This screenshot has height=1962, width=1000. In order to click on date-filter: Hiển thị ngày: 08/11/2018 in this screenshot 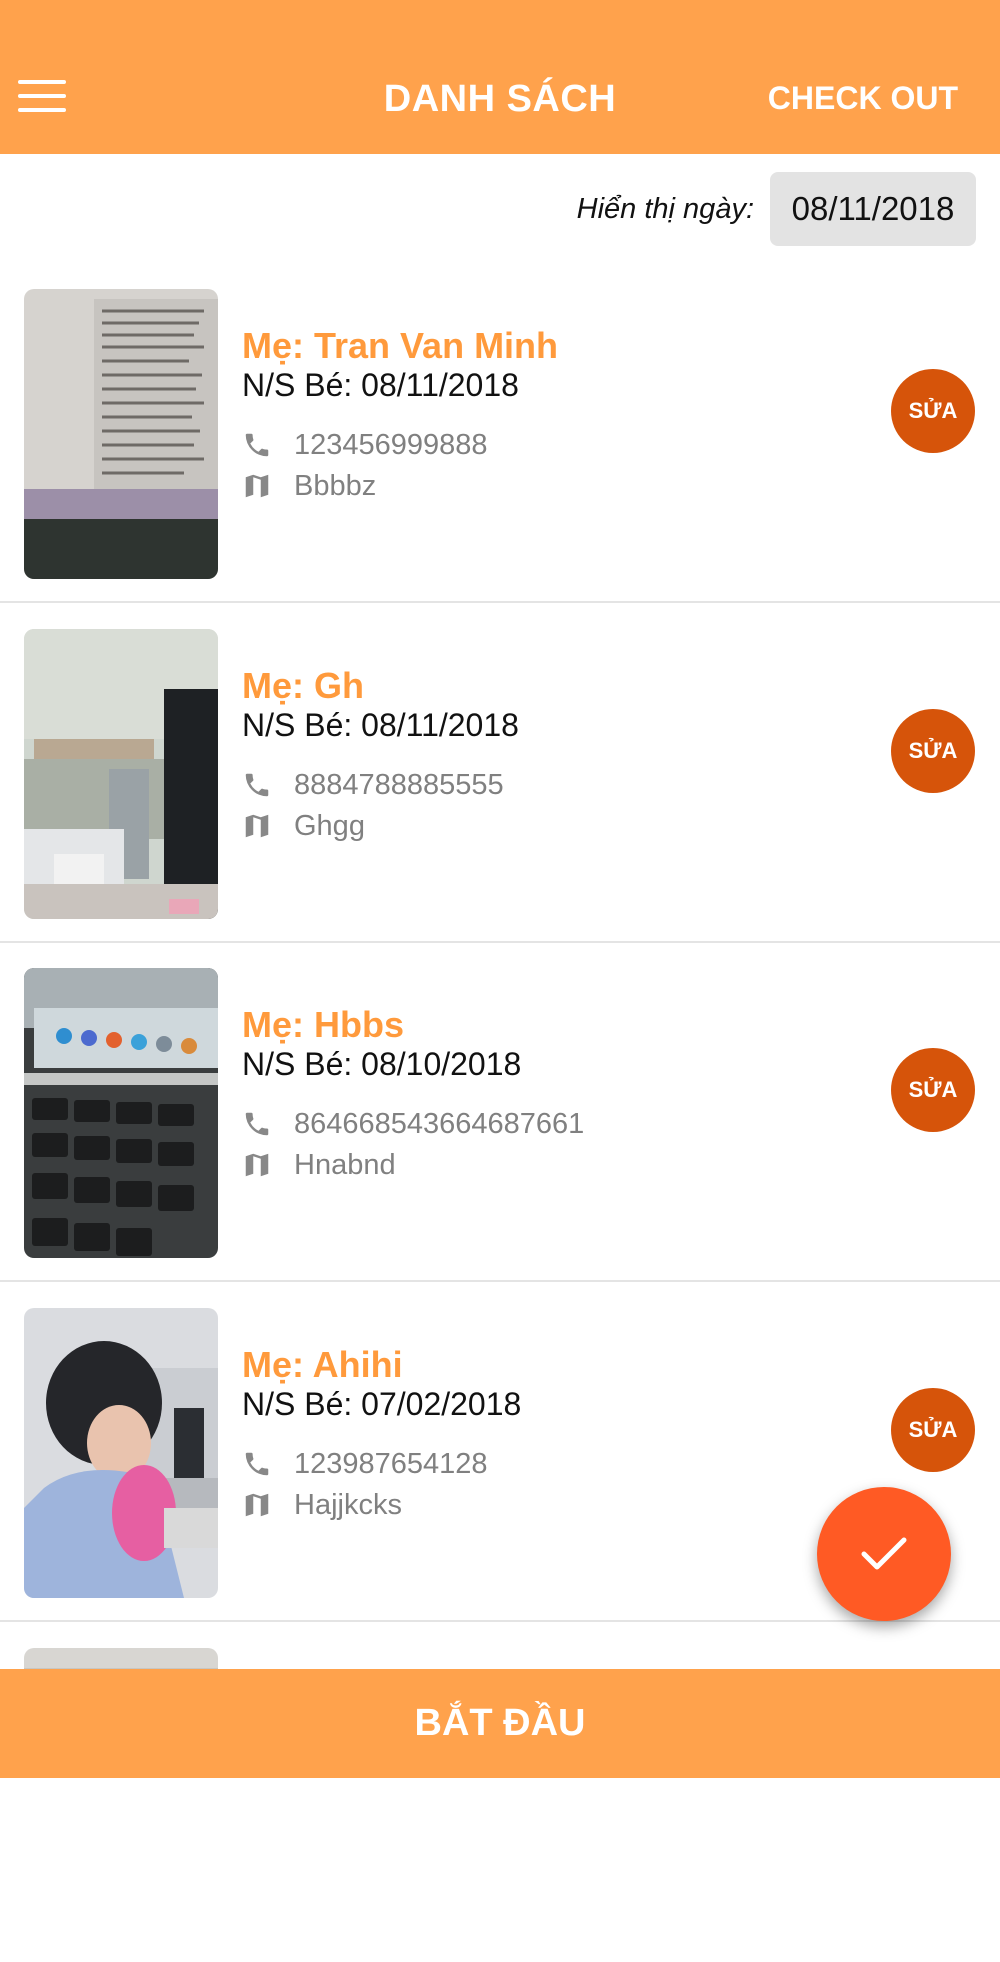, I will do `click(776, 209)`.